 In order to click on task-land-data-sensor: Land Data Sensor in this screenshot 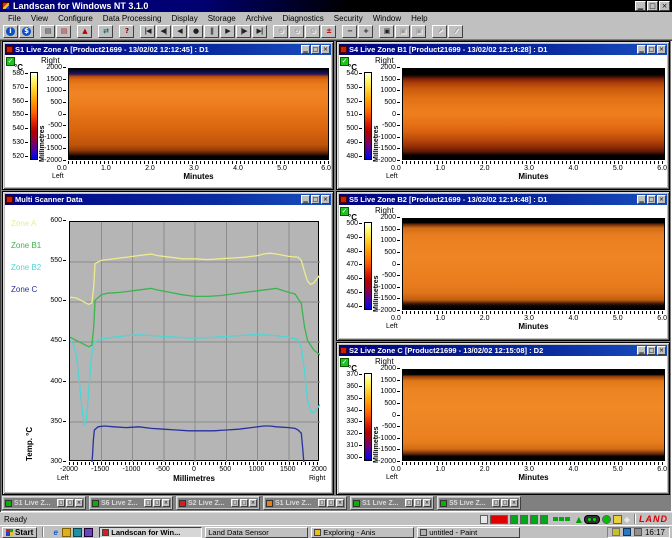, I will do `click(257, 532)`.